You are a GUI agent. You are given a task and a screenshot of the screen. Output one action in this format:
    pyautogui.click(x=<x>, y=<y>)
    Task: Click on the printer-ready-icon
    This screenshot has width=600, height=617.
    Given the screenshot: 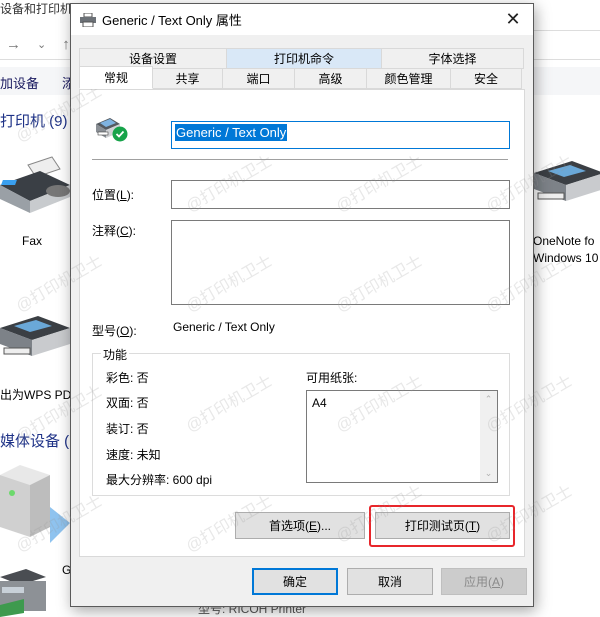 What is the action you would take?
    pyautogui.click(x=112, y=130)
    